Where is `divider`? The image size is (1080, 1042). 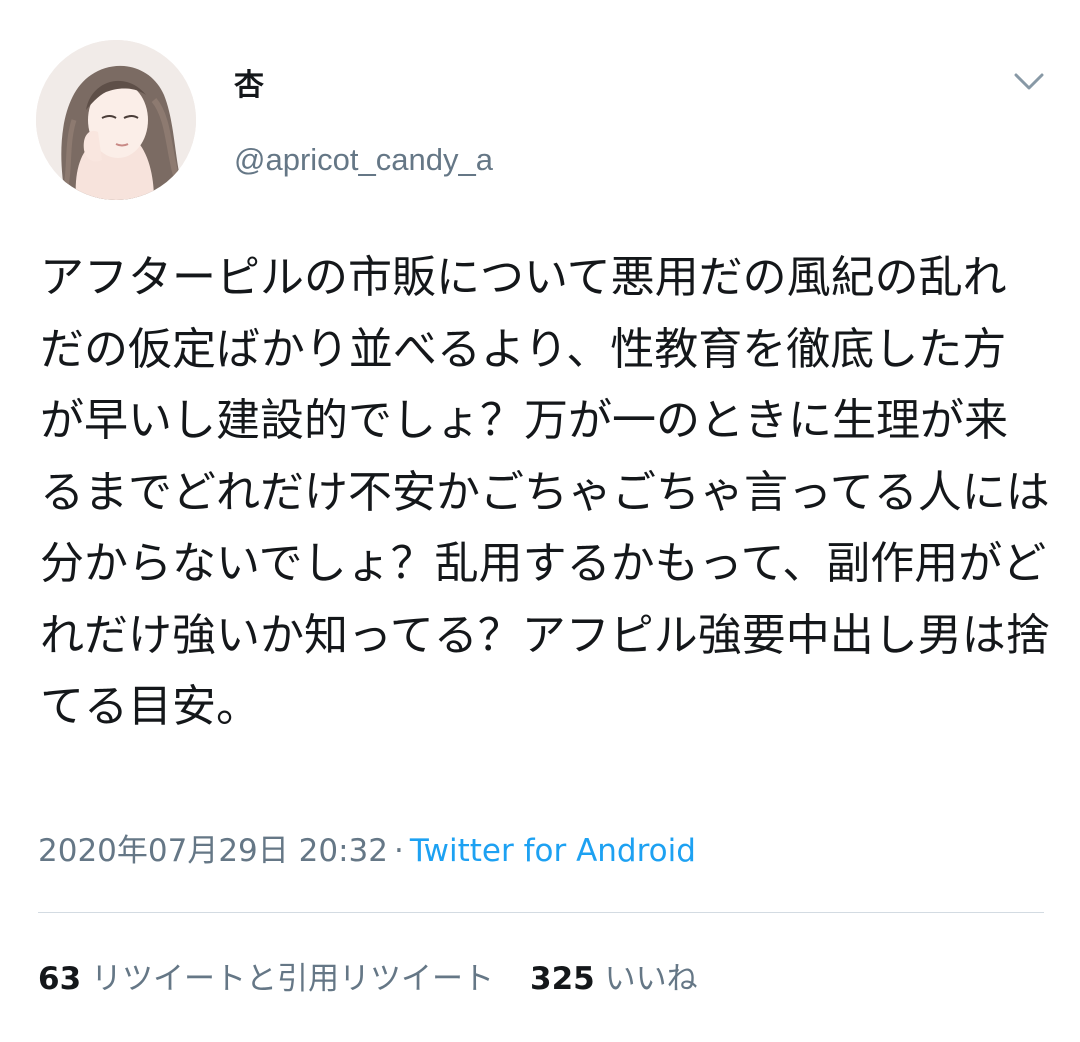
divider is located at coordinates (541, 912).